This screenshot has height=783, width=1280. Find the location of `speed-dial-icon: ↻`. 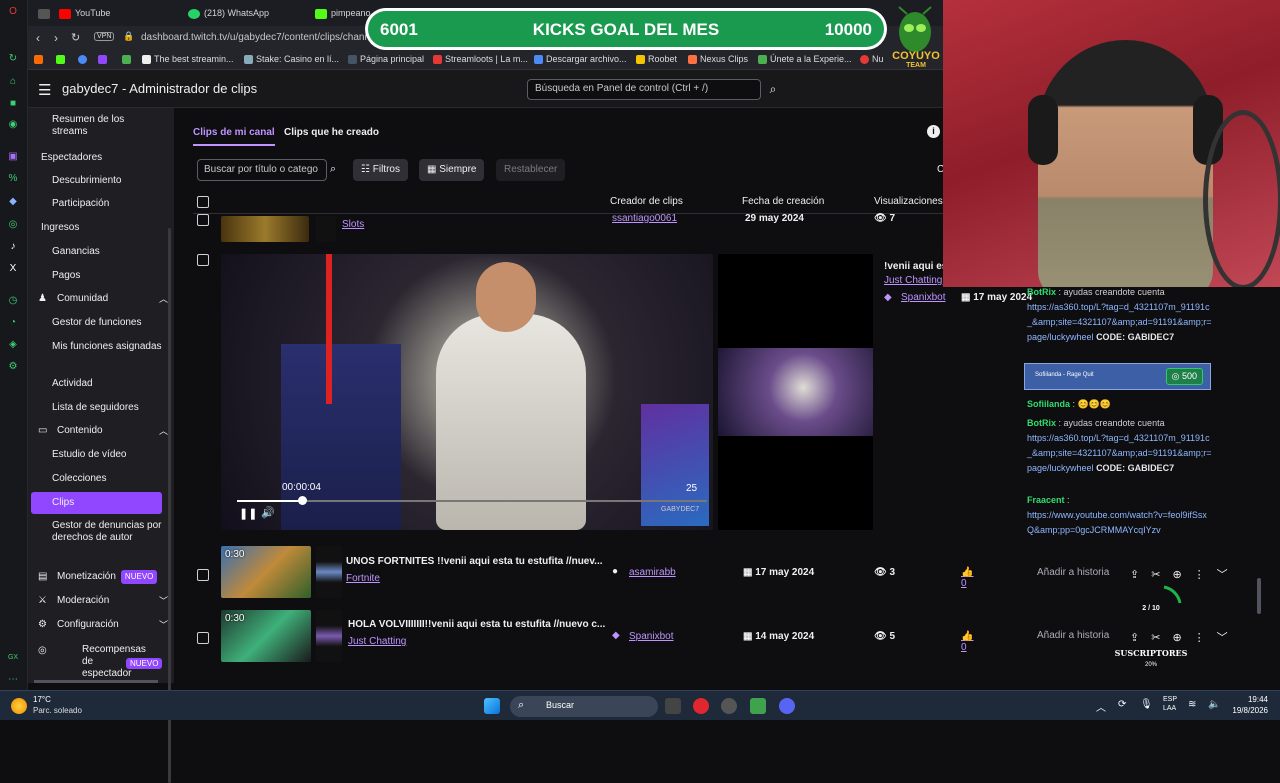

speed-dial-icon: ↻ is located at coordinates (13, 59).